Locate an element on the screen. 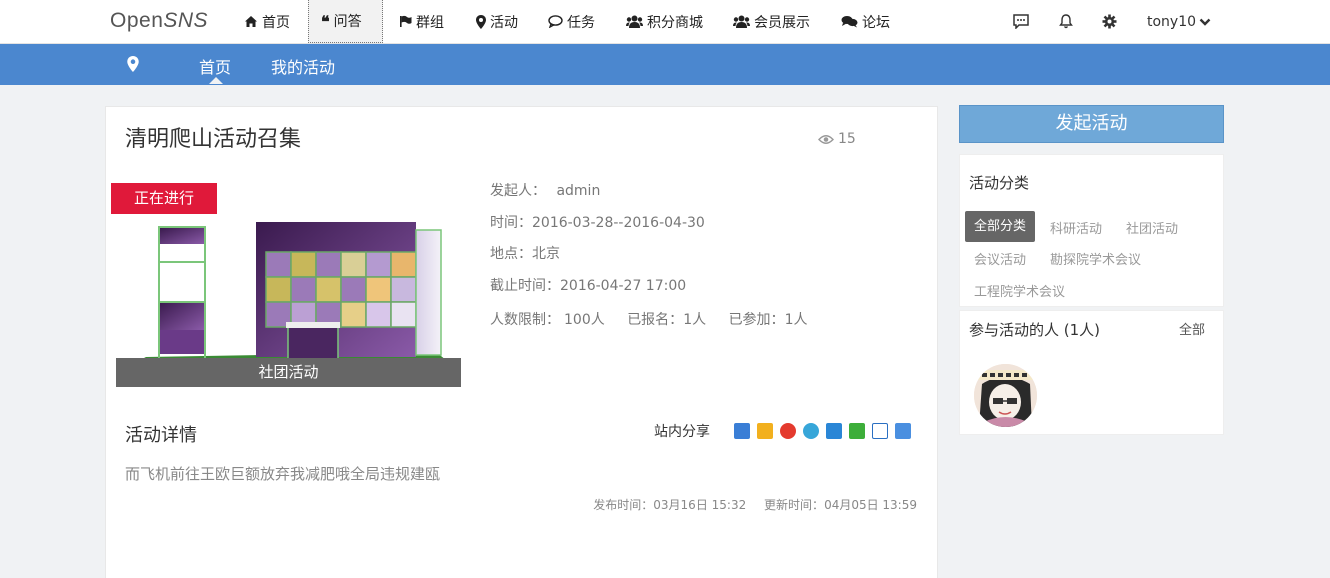 The height and width of the screenshot is (578, 1330). place-label: 地点： is located at coordinates (511, 254).